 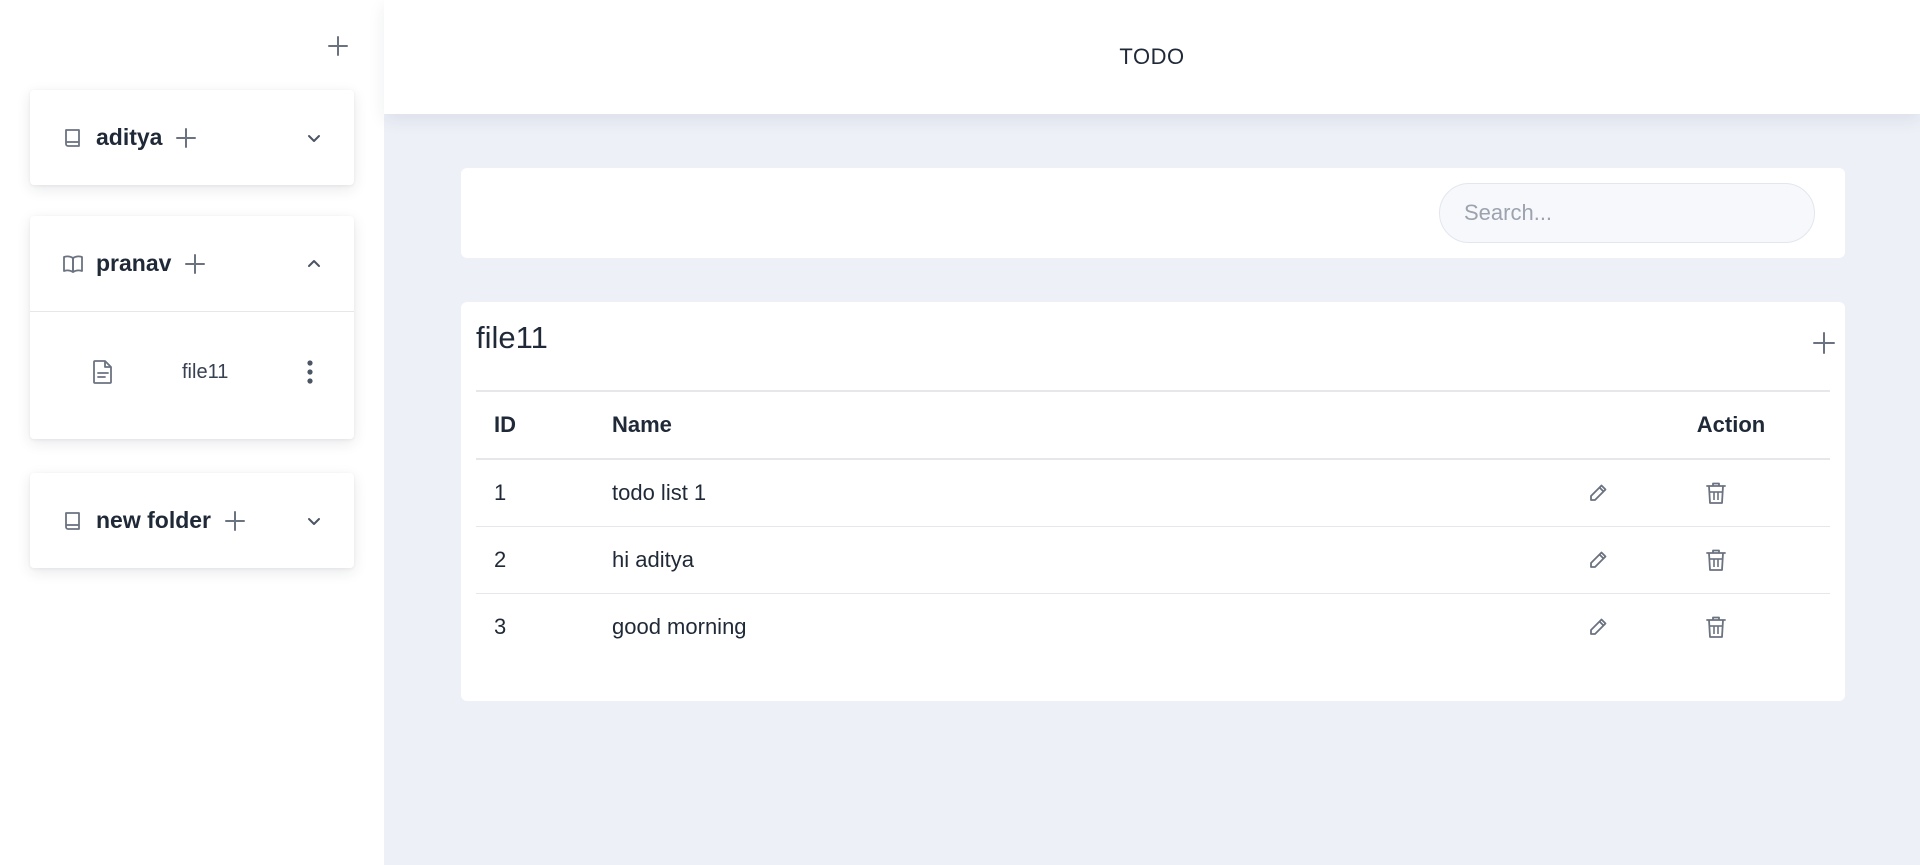 I want to click on add-folder-button, so click(x=338, y=46).